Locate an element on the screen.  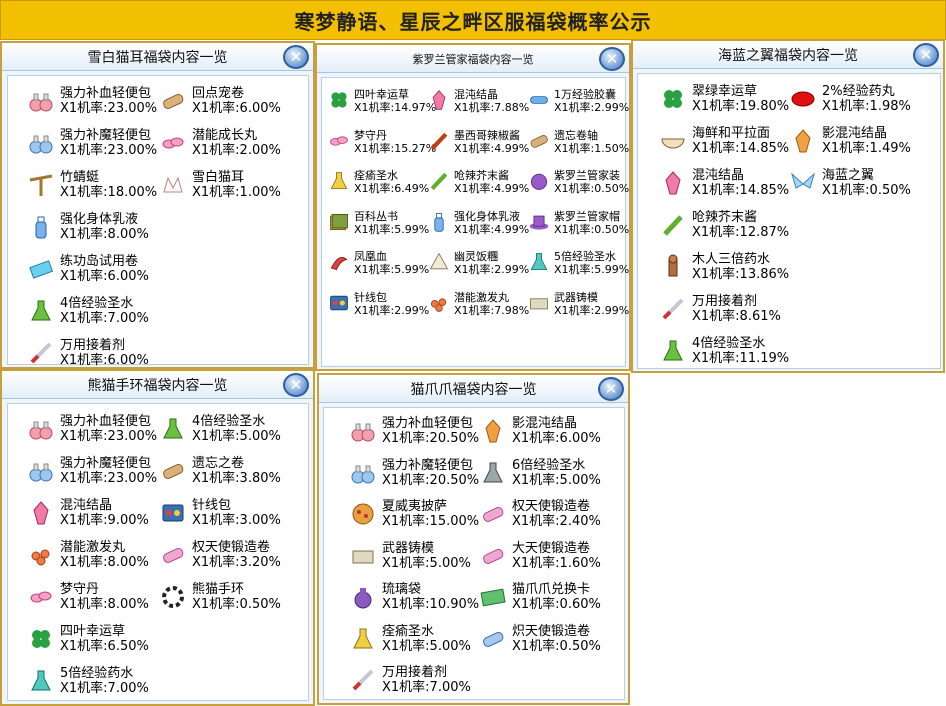
yellow-flask-icon is located at coordinates (339, 181).